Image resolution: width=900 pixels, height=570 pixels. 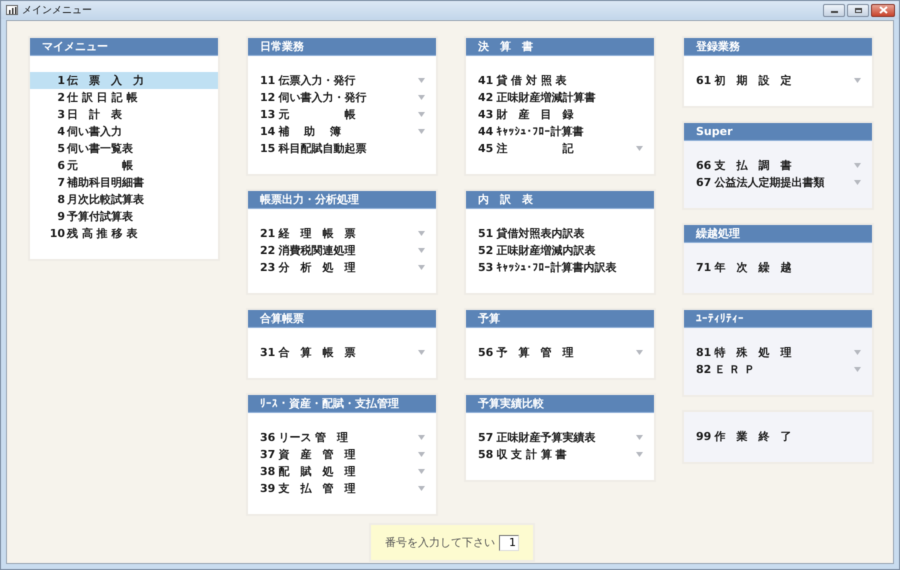 I want to click on maximize-button, so click(x=858, y=10).